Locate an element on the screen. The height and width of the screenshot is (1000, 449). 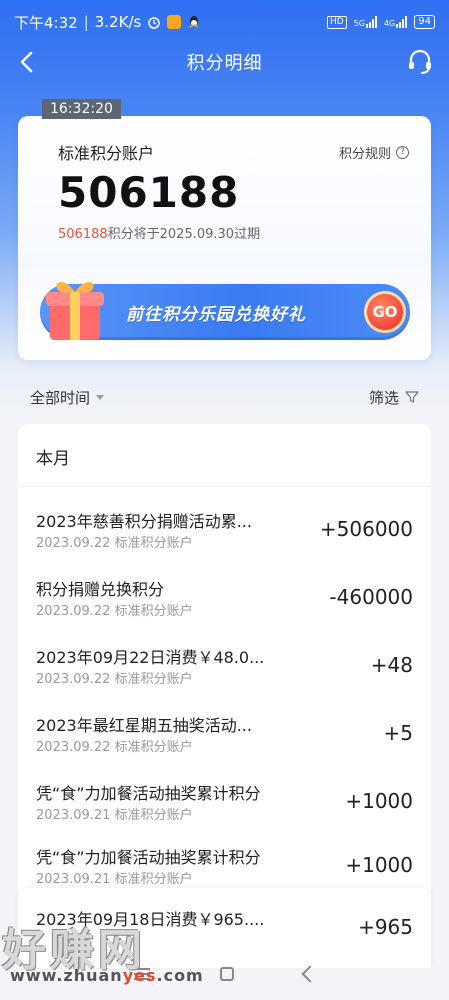
screenshot-time-overlay: 16:32:20 is located at coordinates (81, 109).